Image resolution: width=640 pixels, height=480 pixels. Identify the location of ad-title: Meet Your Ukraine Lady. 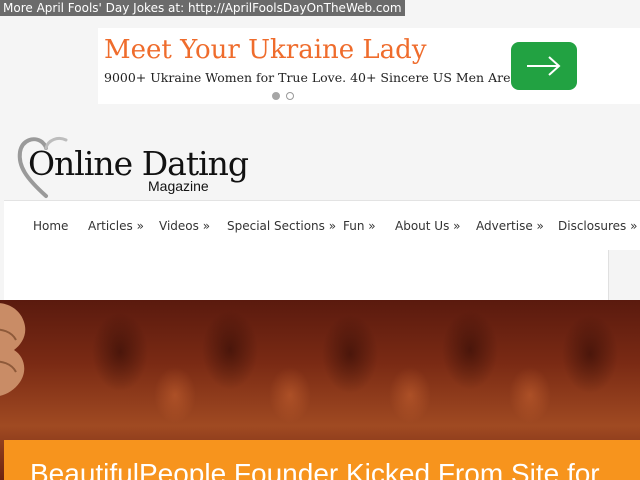
(265, 50).